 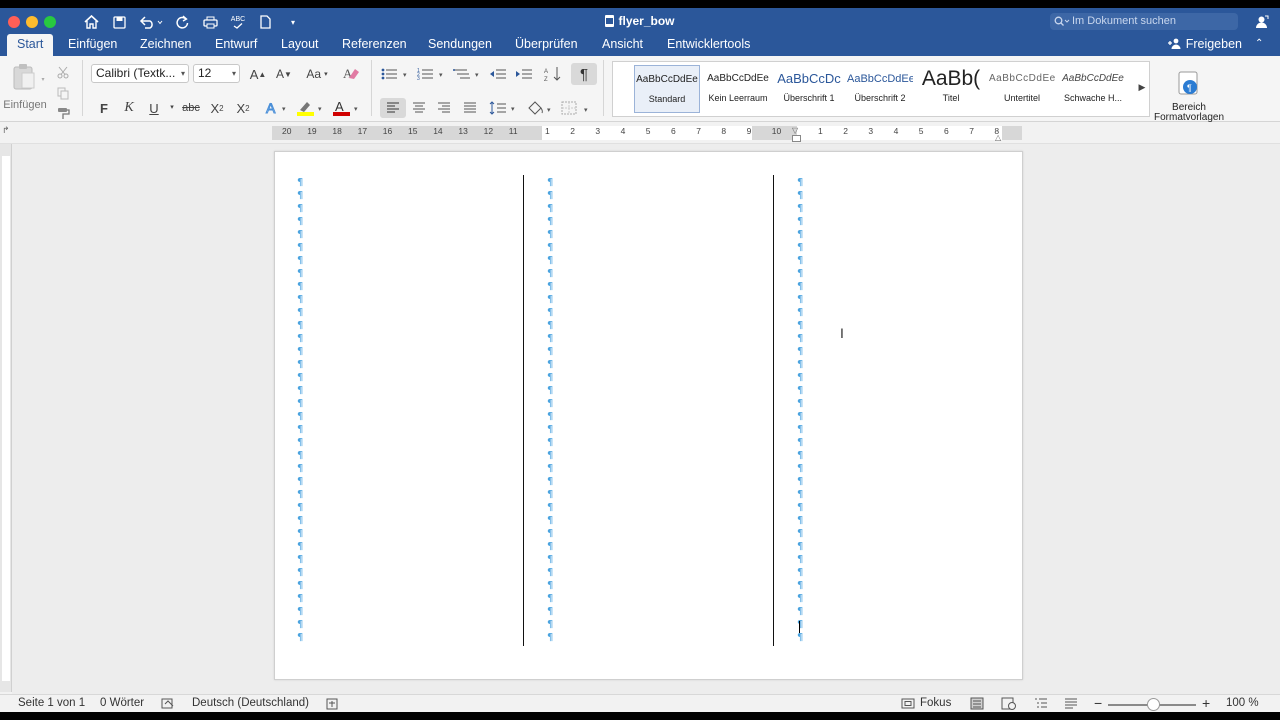 What do you see at coordinates (1022, 89) in the screenshot?
I see `style-untertitel: AaBbCcDdEe Untertitel` at bounding box center [1022, 89].